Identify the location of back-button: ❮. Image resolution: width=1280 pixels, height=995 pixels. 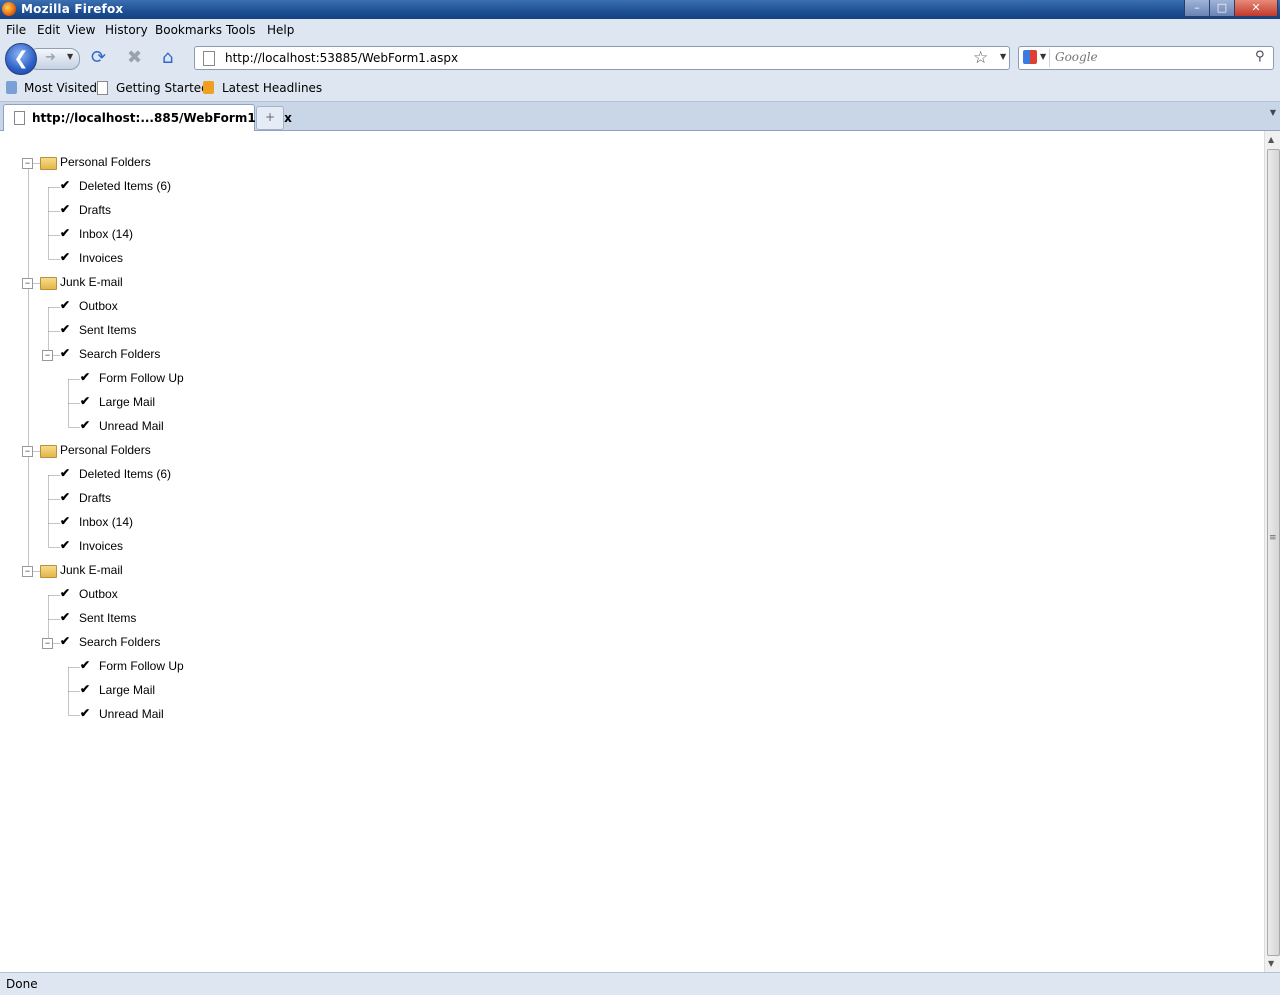
(21, 59).